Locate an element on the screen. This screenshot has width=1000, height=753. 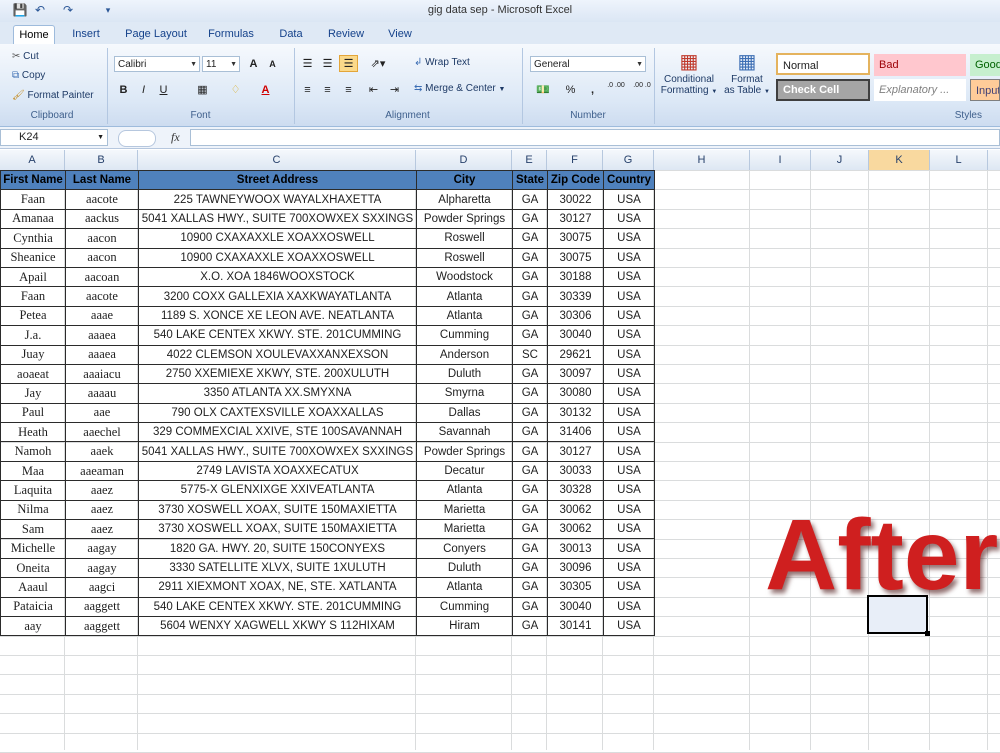
table-cell: 540 LAKE CENTEX XKWY. STE. 201CUMMING is located at coordinates (277, 335).